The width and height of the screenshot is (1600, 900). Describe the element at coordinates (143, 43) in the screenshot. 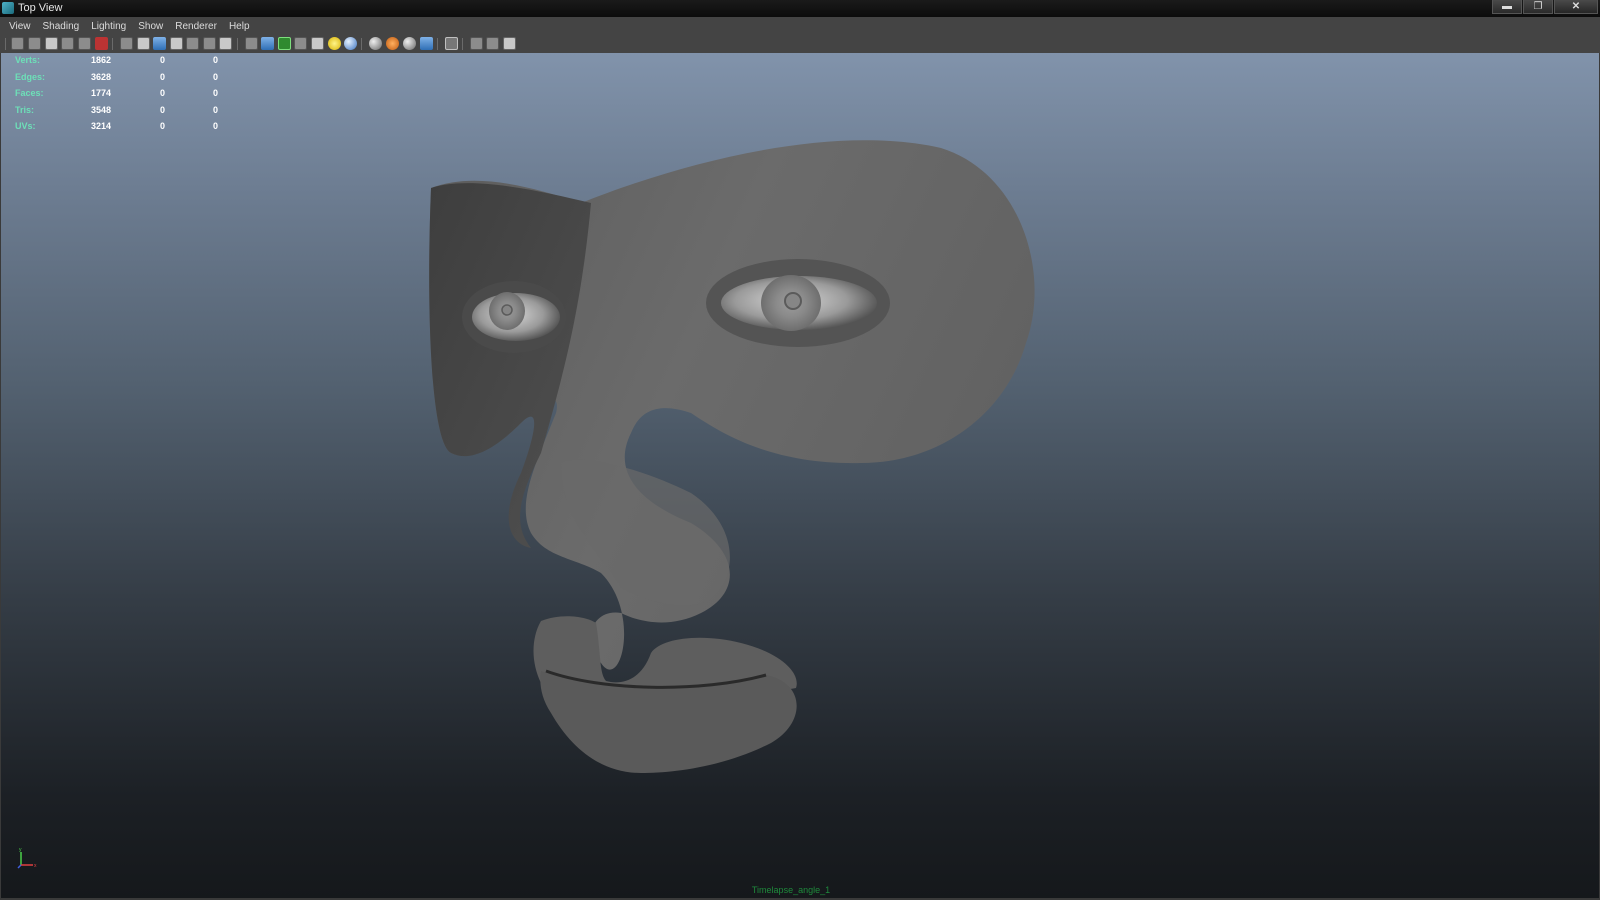

I see `film-gate-icon` at that location.